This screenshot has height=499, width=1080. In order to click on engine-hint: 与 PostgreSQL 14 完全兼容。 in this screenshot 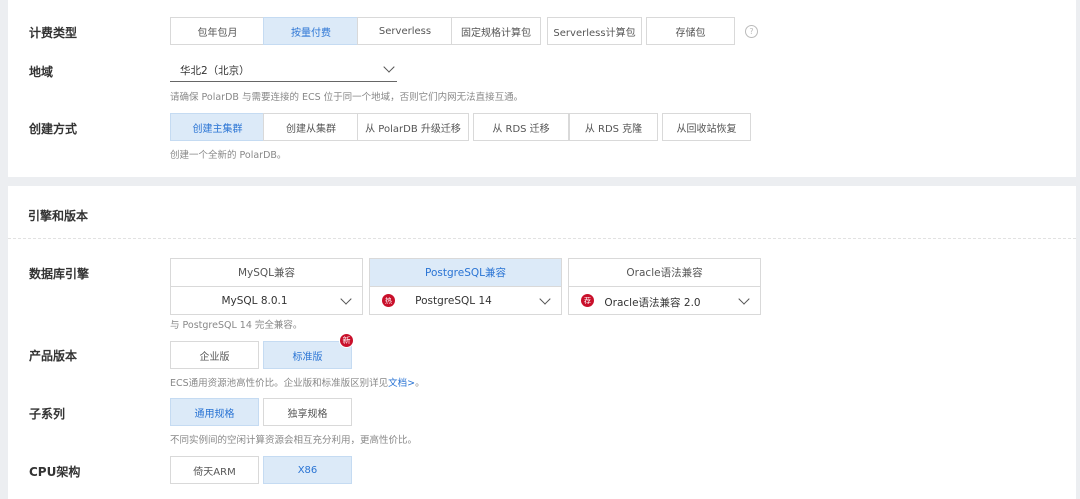, I will do `click(236, 325)`.